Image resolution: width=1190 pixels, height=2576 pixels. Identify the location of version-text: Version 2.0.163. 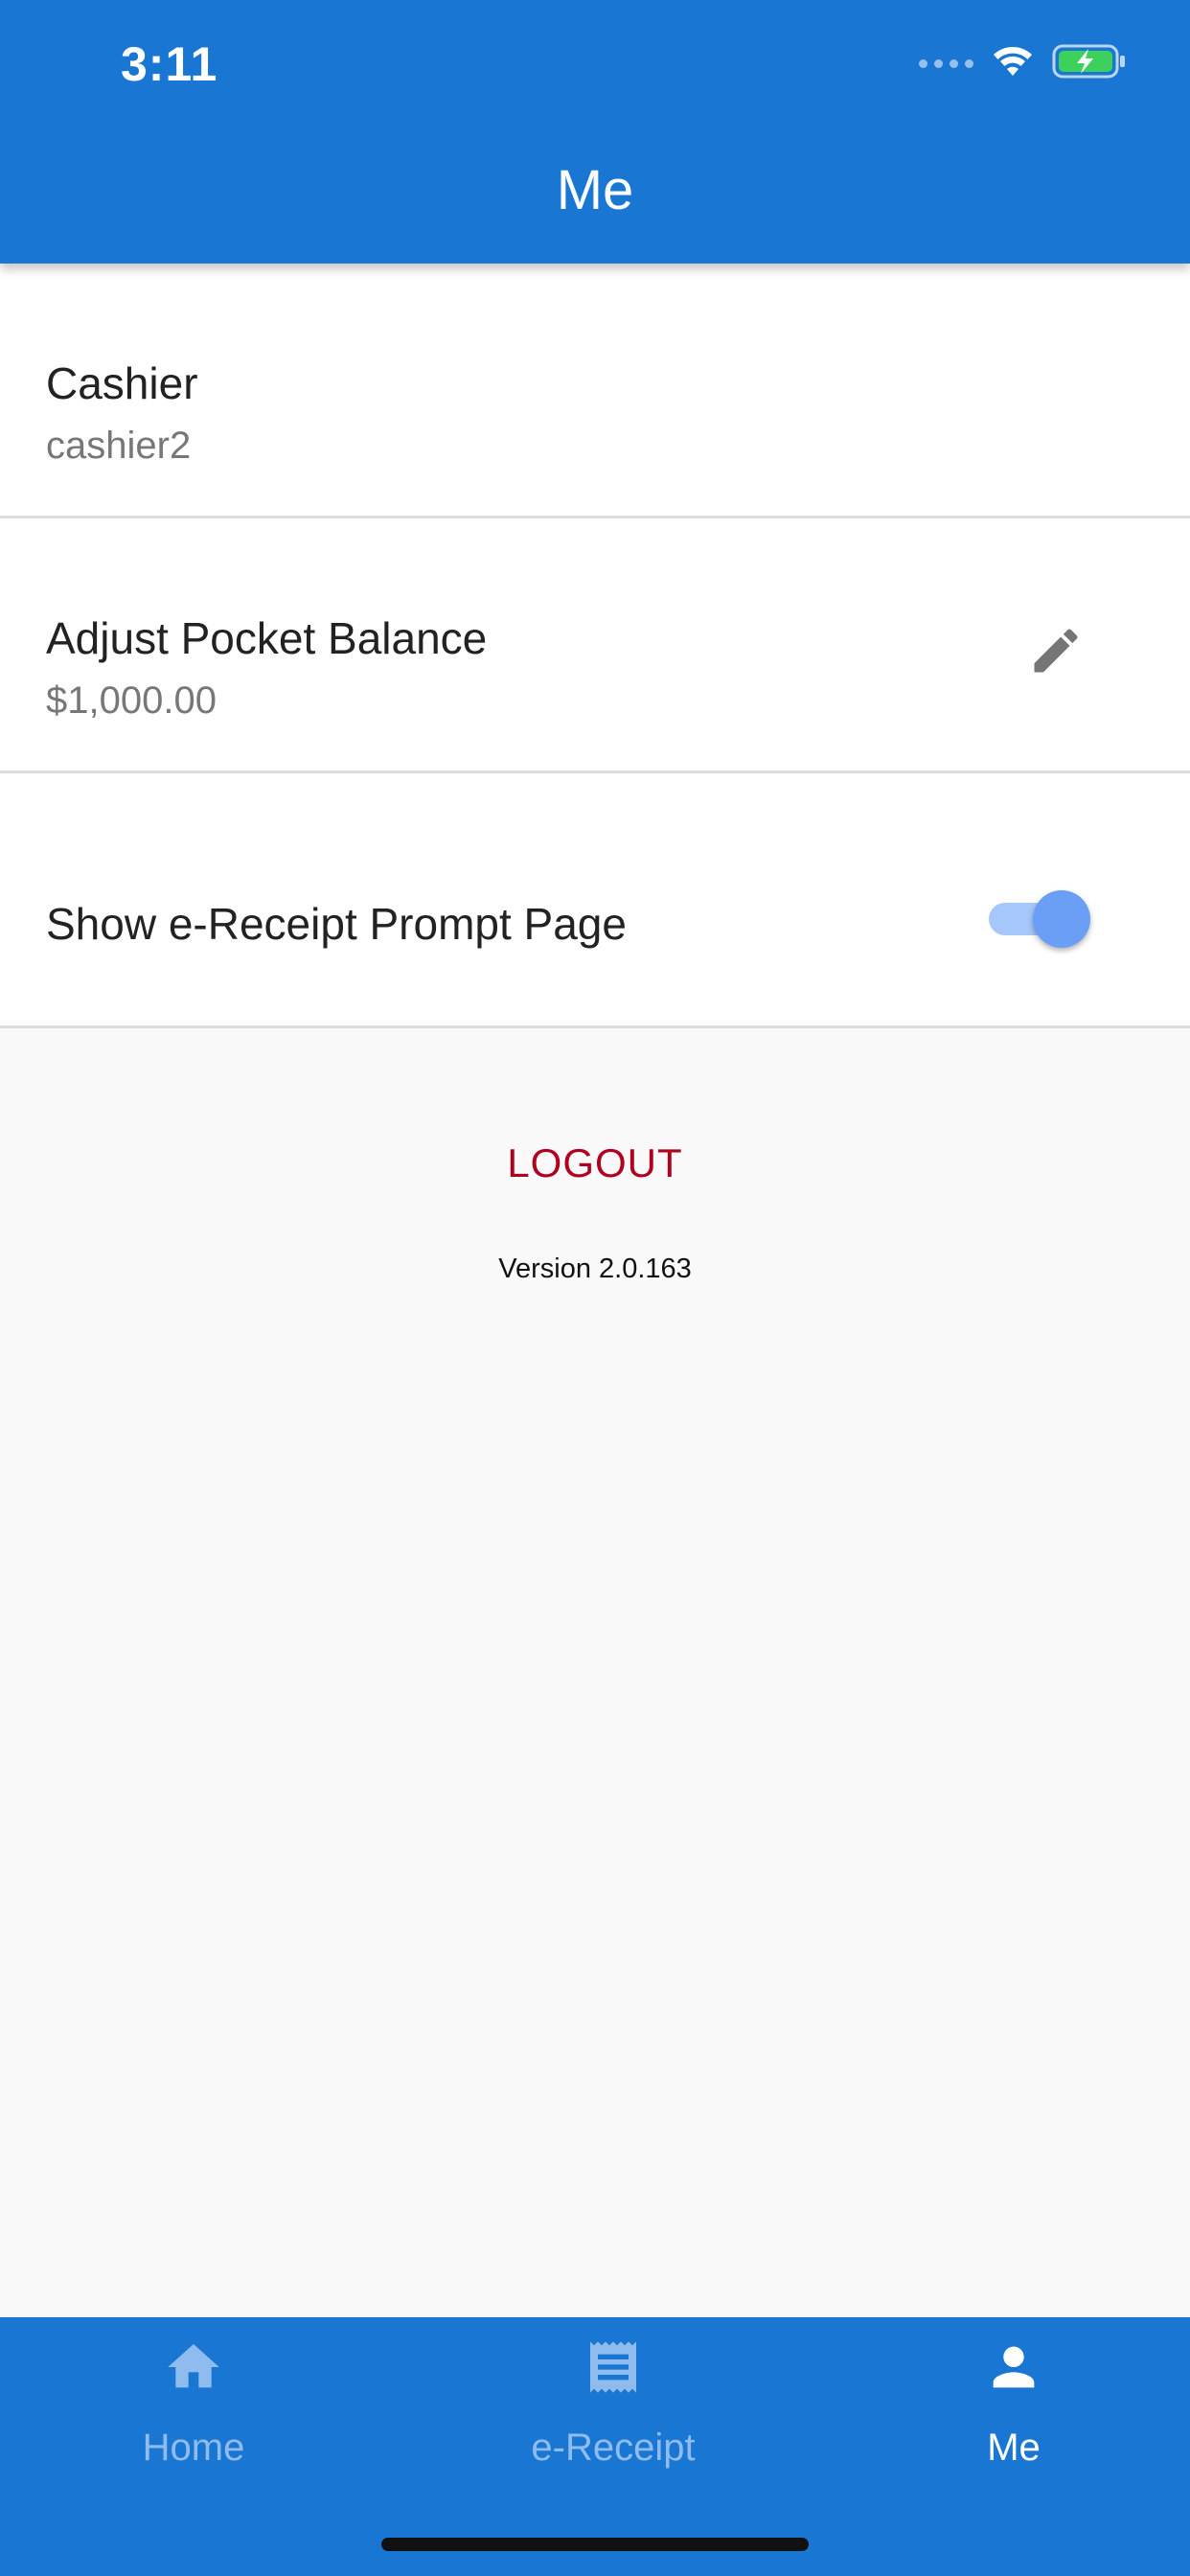
(595, 1269).